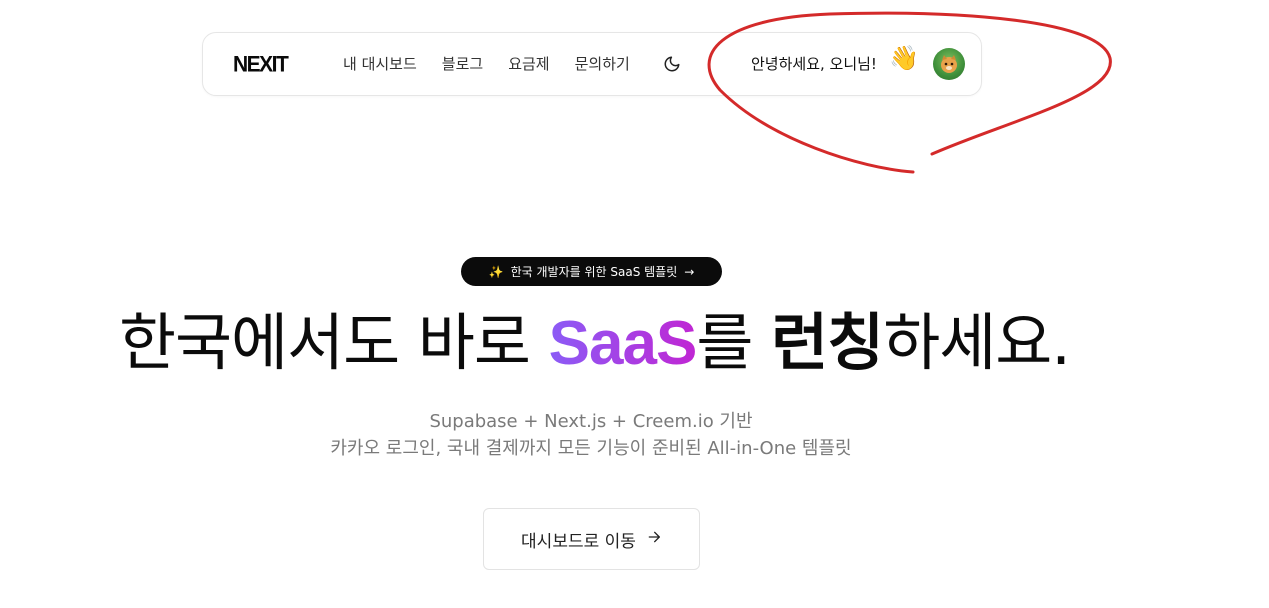 Image resolution: width=1269 pixels, height=608 pixels. I want to click on badge-label: 한국 개발자를 위한 SaaS 템플릿, so click(594, 272).